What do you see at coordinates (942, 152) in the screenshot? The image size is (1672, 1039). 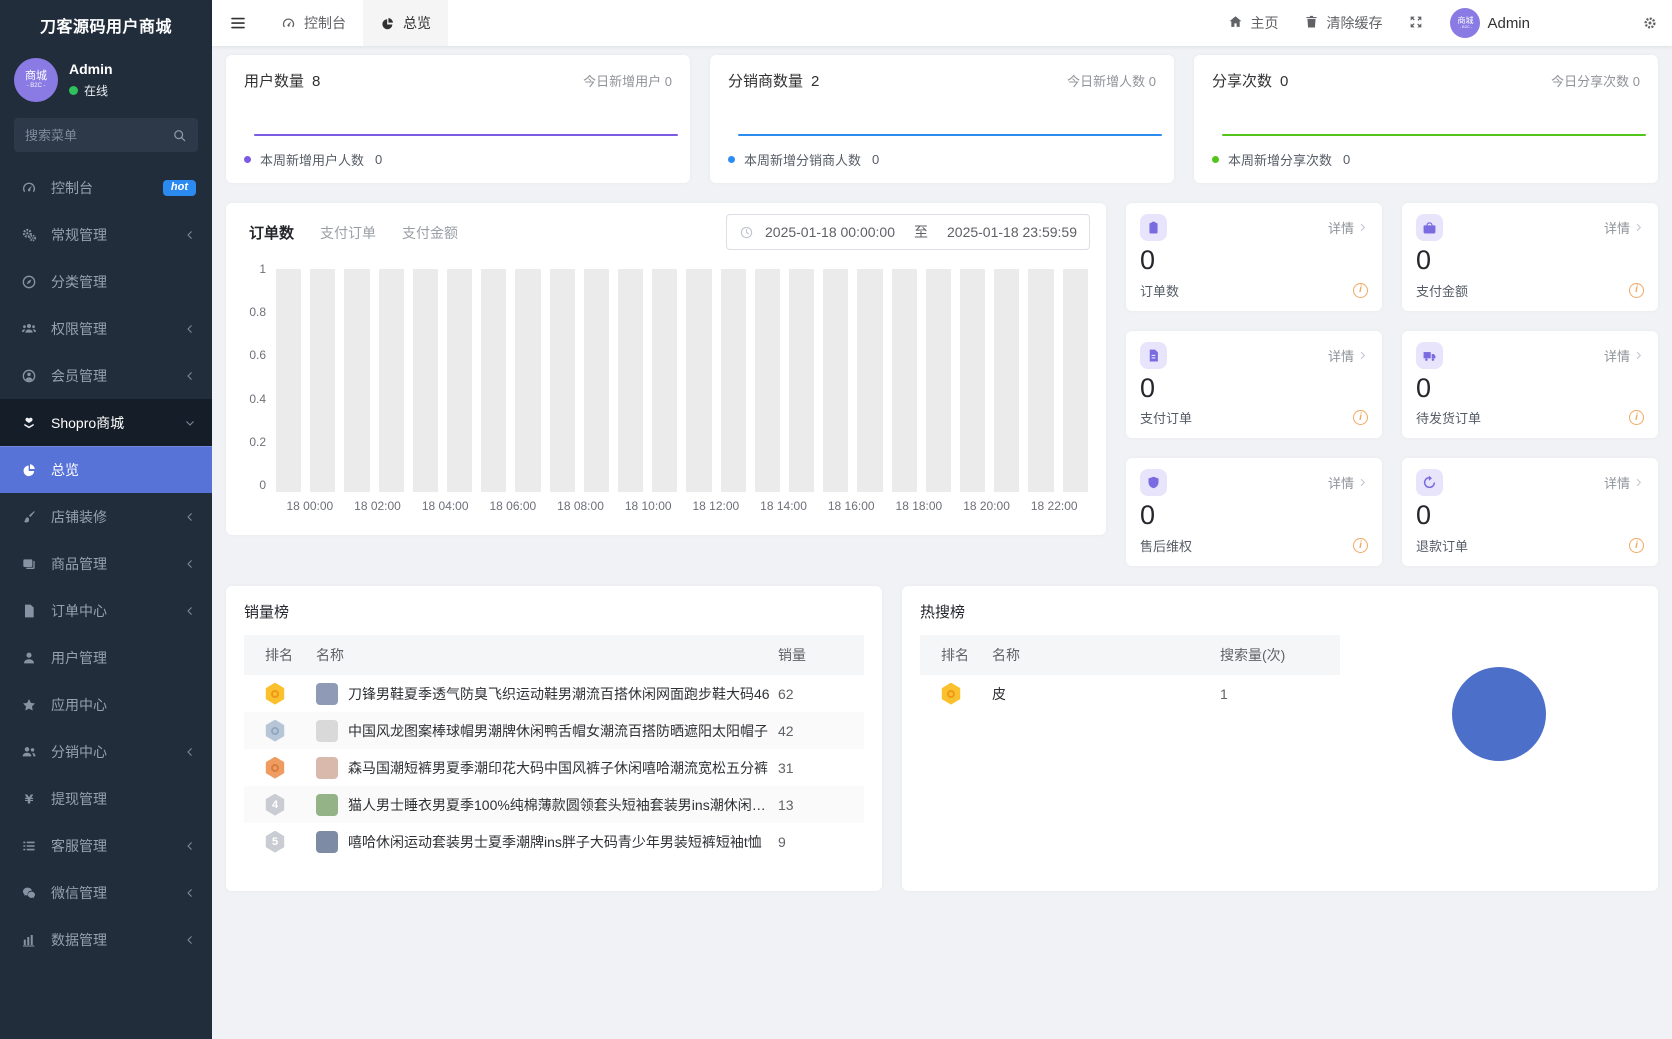 I see `stat-card-footer: 本周新增分销商人数 0` at bounding box center [942, 152].